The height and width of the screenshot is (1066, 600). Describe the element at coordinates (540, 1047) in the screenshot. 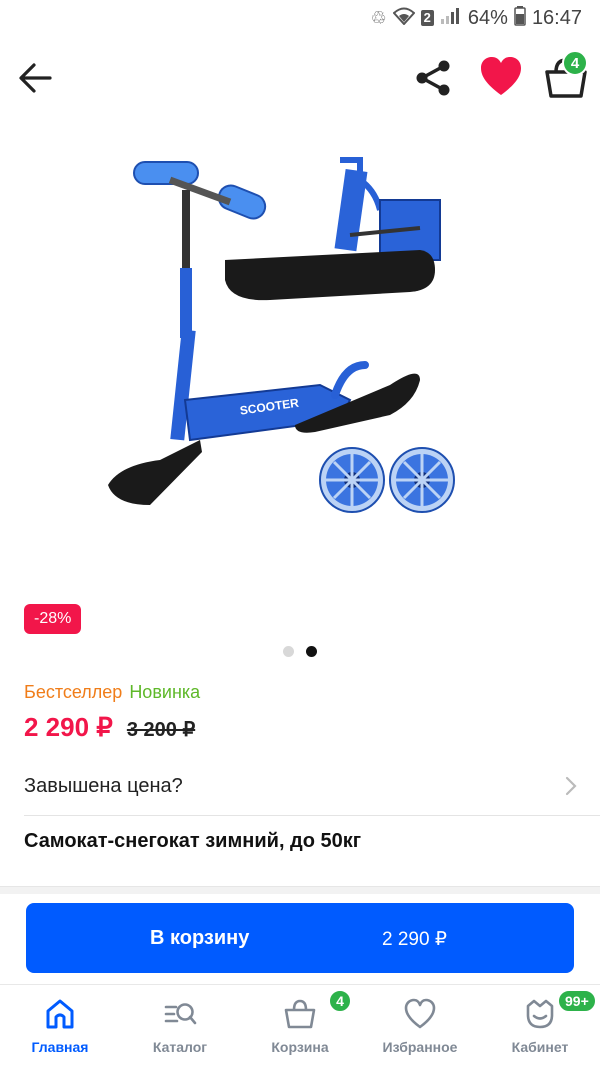

I see `nav-profile-label: Кабинет` at that location.